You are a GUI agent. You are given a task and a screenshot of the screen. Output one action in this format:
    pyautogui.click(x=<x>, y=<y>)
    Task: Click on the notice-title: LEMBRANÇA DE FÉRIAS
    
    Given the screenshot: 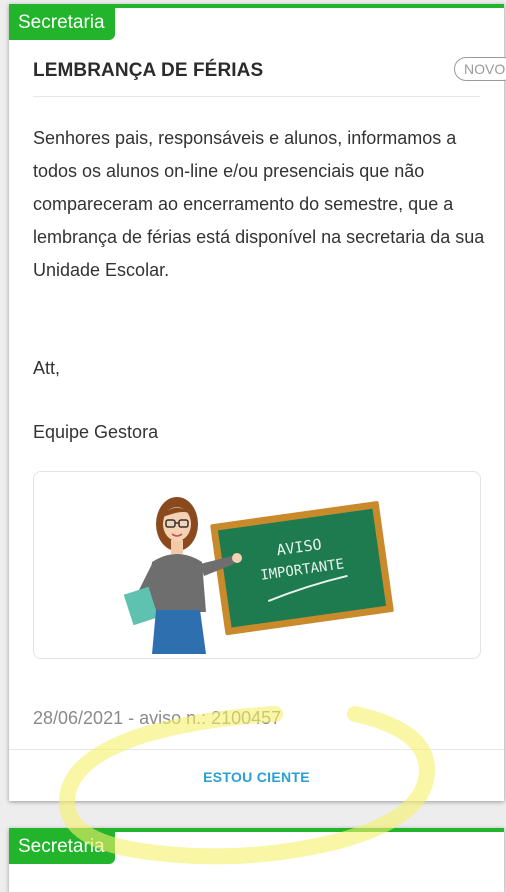 What is the action you would take?
    pyautogui.click(x=148, y=70)
    